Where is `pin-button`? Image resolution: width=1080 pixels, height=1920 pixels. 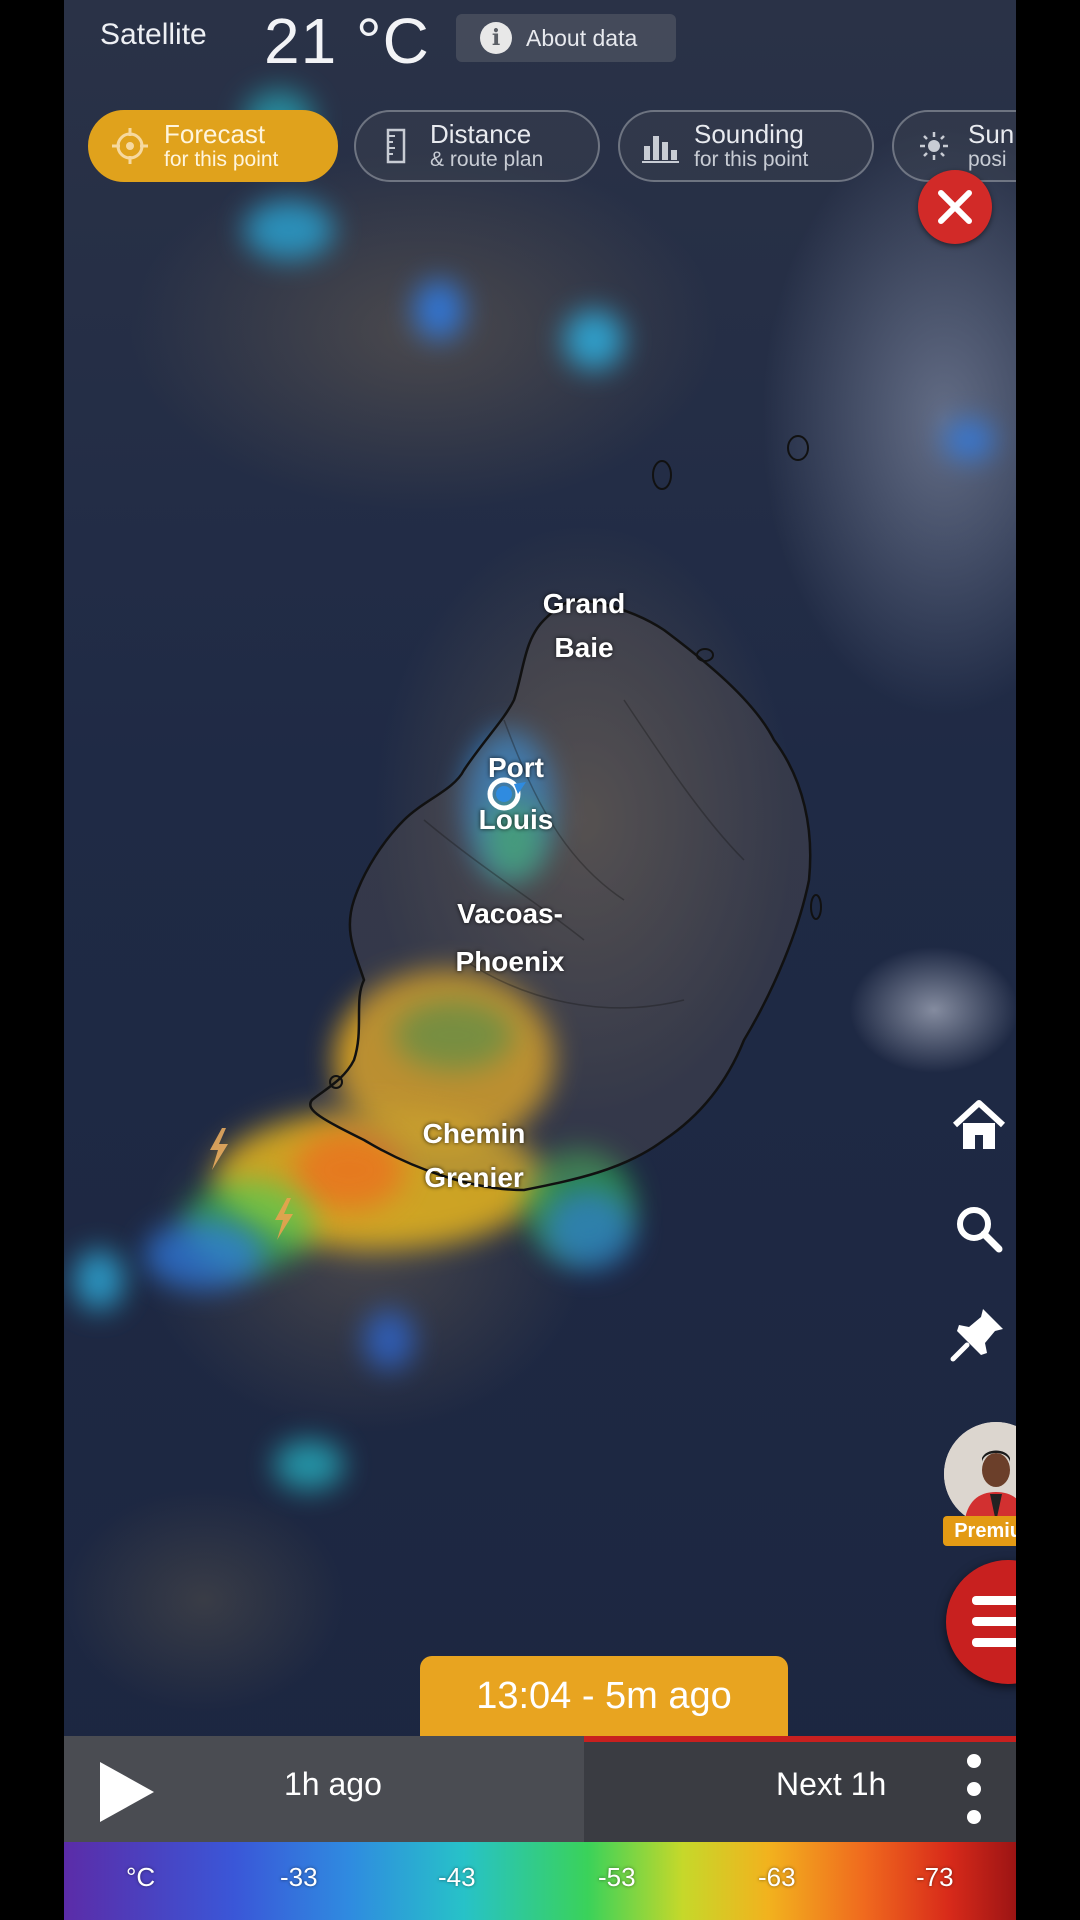
pin-button is located at coordinates (979, 1333).